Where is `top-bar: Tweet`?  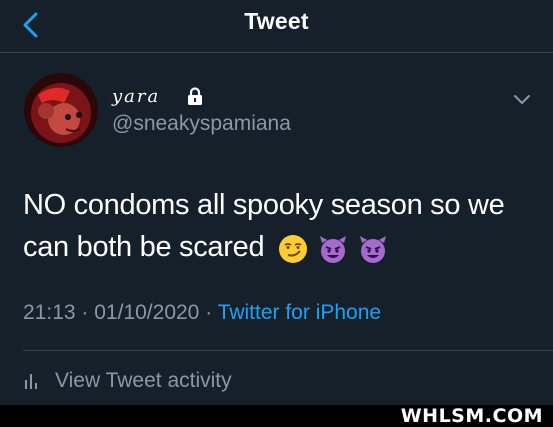 top-bar: Tweet is located at coordinates (276, 26).